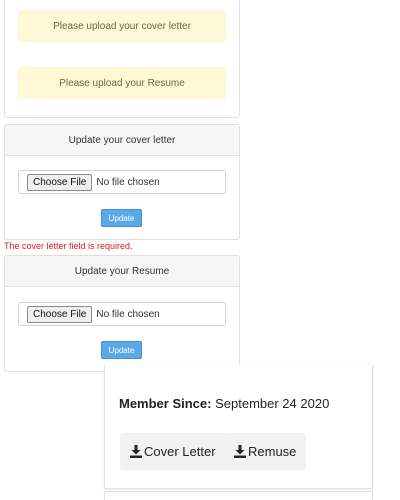 This screenshot has width=400, height=500. I want to click on member-since-line: Member Since: September 24 2020, so click(224, 403).